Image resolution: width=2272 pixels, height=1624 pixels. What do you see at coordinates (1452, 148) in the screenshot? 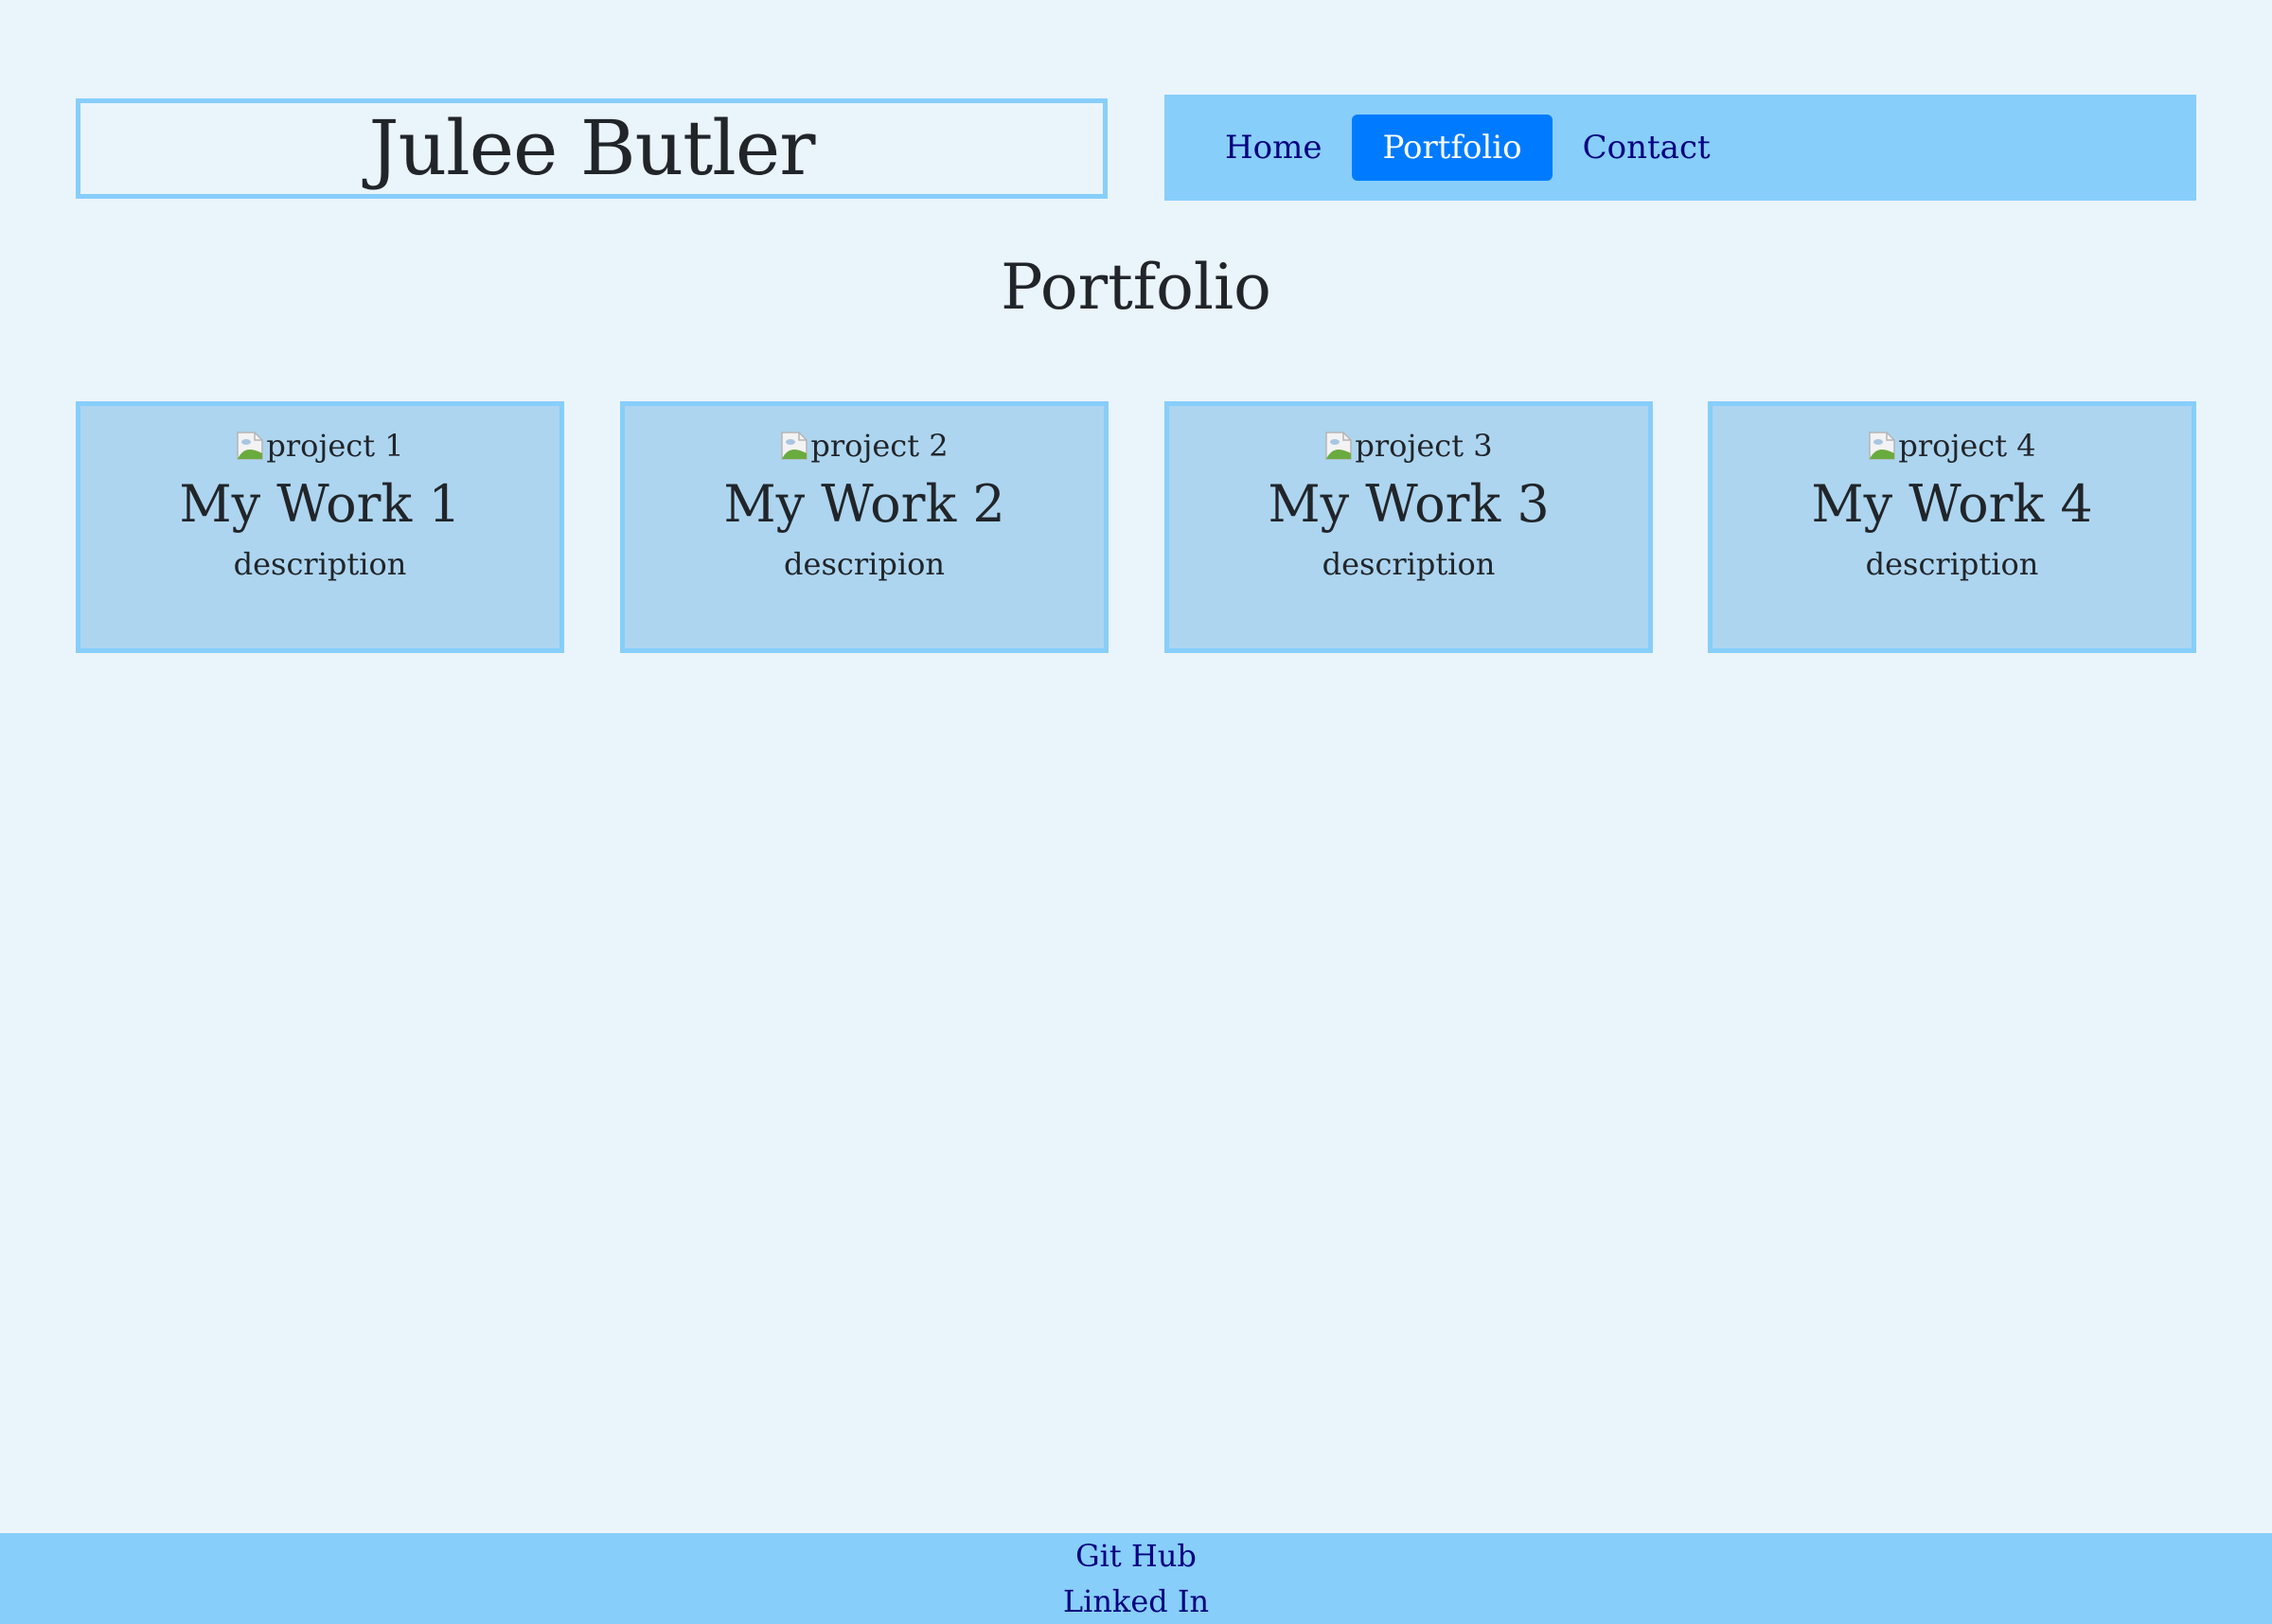
I see `nav-portfolio-link: Portfolio` at bounding box center [1452, 148].